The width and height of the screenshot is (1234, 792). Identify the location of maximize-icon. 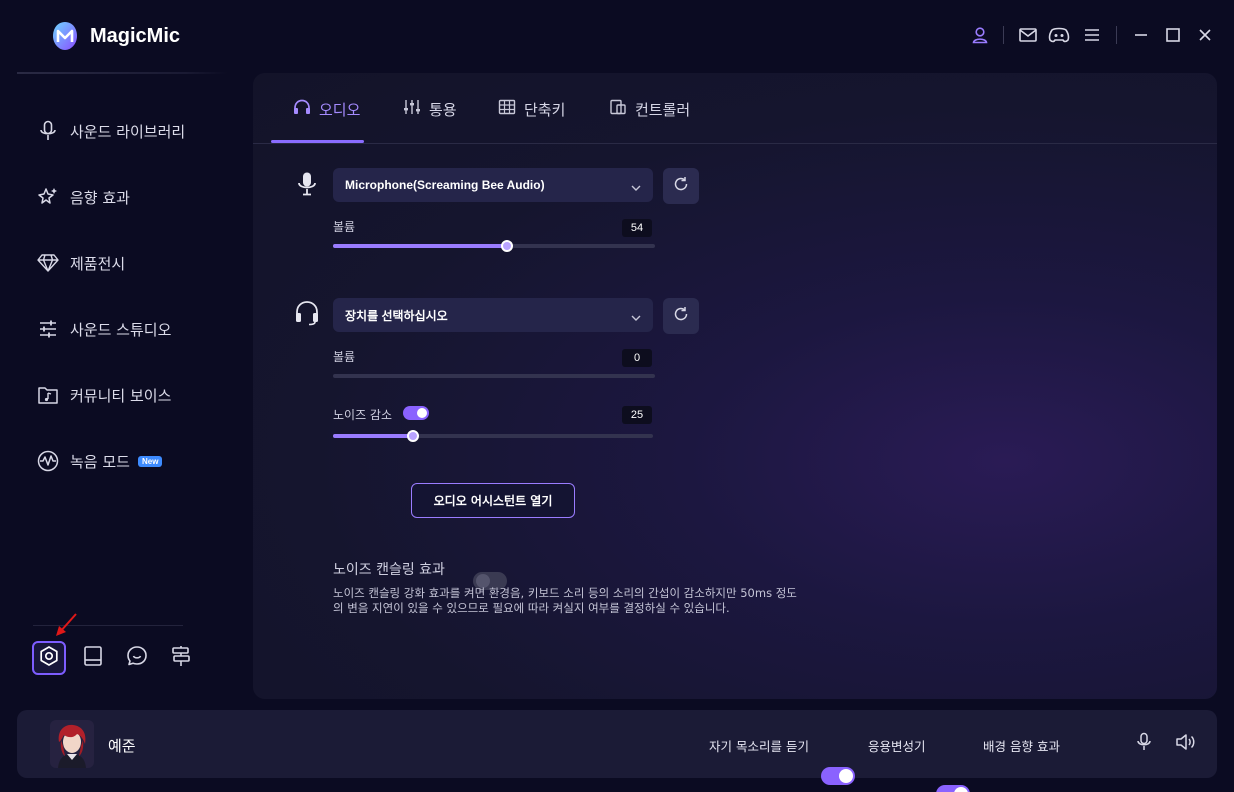
(1173, 35).